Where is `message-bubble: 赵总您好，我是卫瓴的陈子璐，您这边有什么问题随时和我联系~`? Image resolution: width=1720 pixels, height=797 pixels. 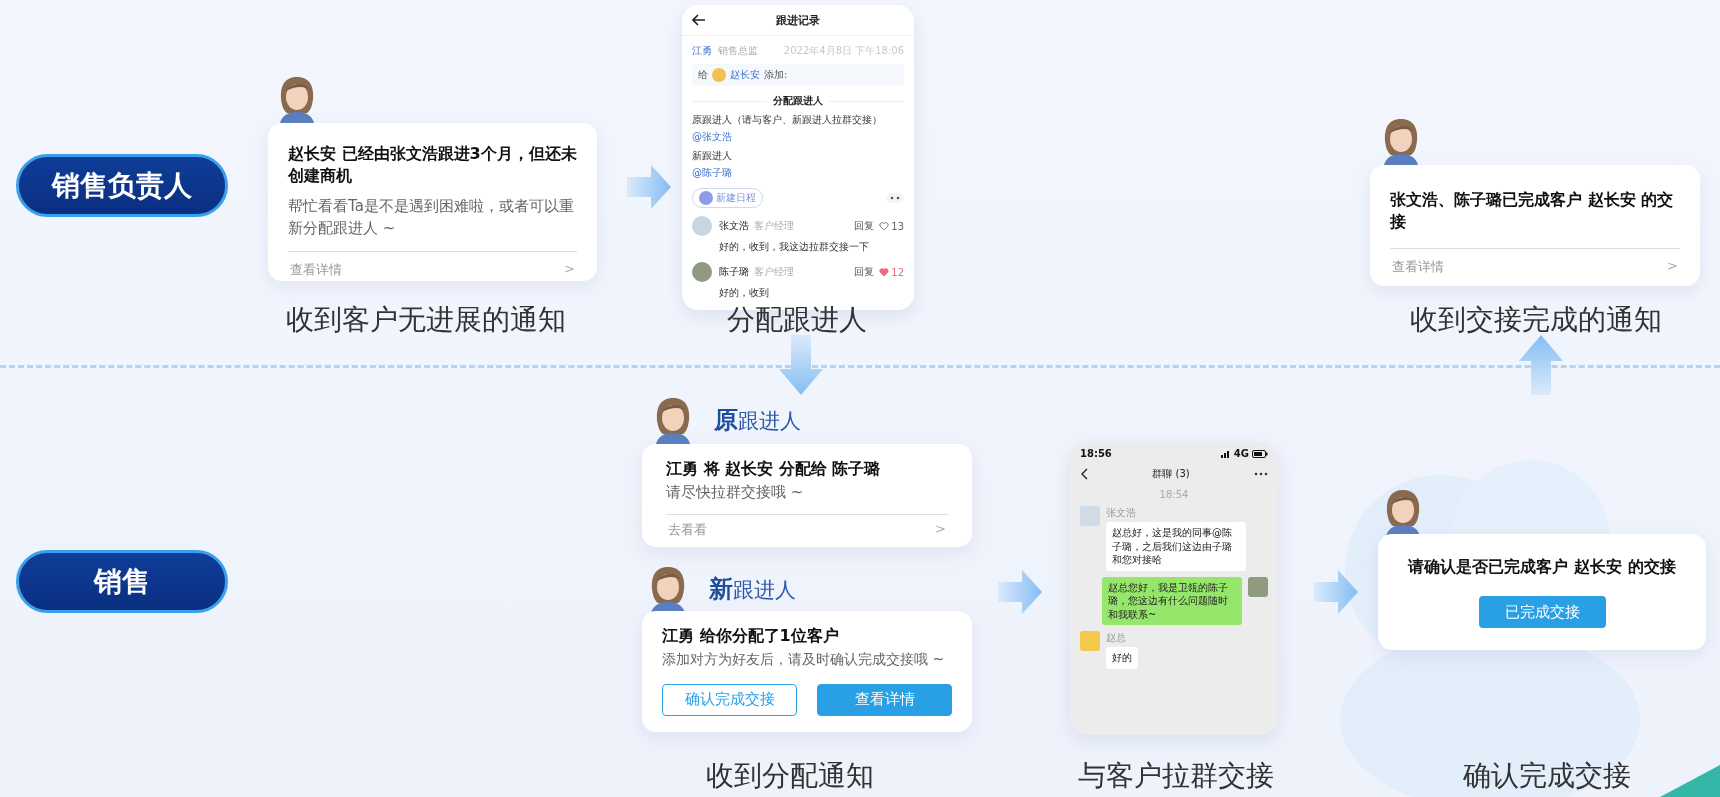
message-bubble: 赵总您好，我是卫瓴的陈子璐，您这边有什么问题随时和我联系~ is located at coordinates (1172, 600).